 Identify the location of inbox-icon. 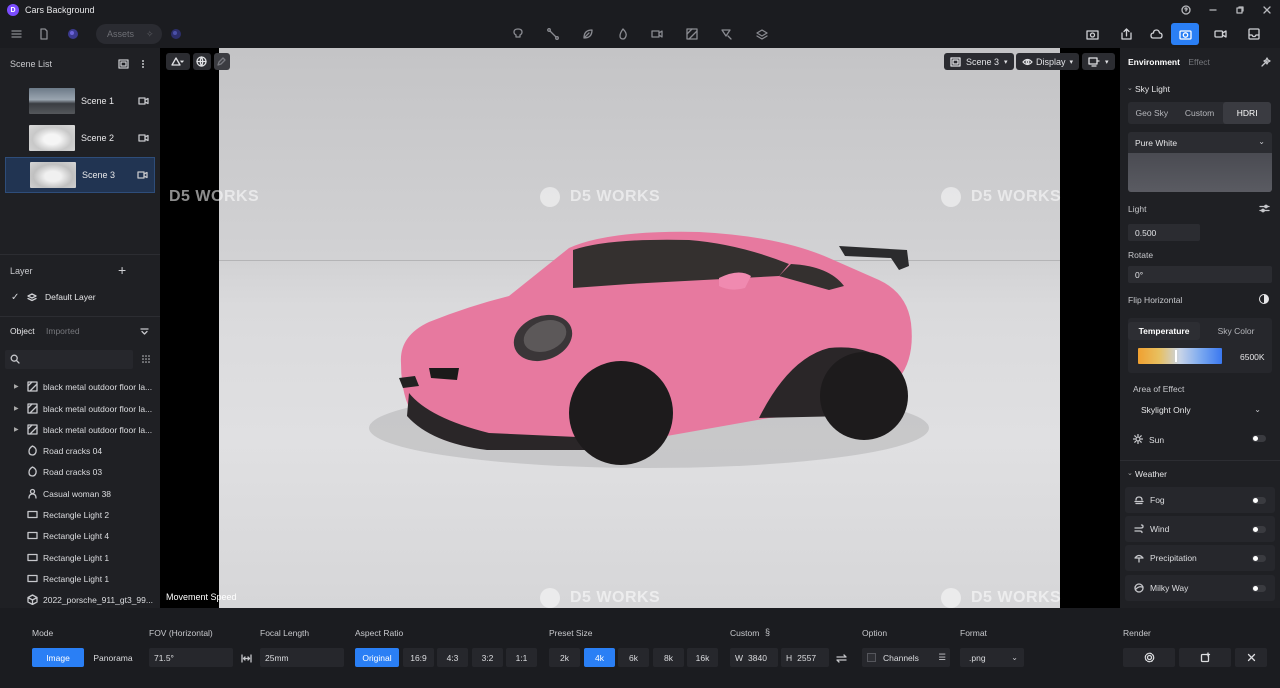
(1254, 34).